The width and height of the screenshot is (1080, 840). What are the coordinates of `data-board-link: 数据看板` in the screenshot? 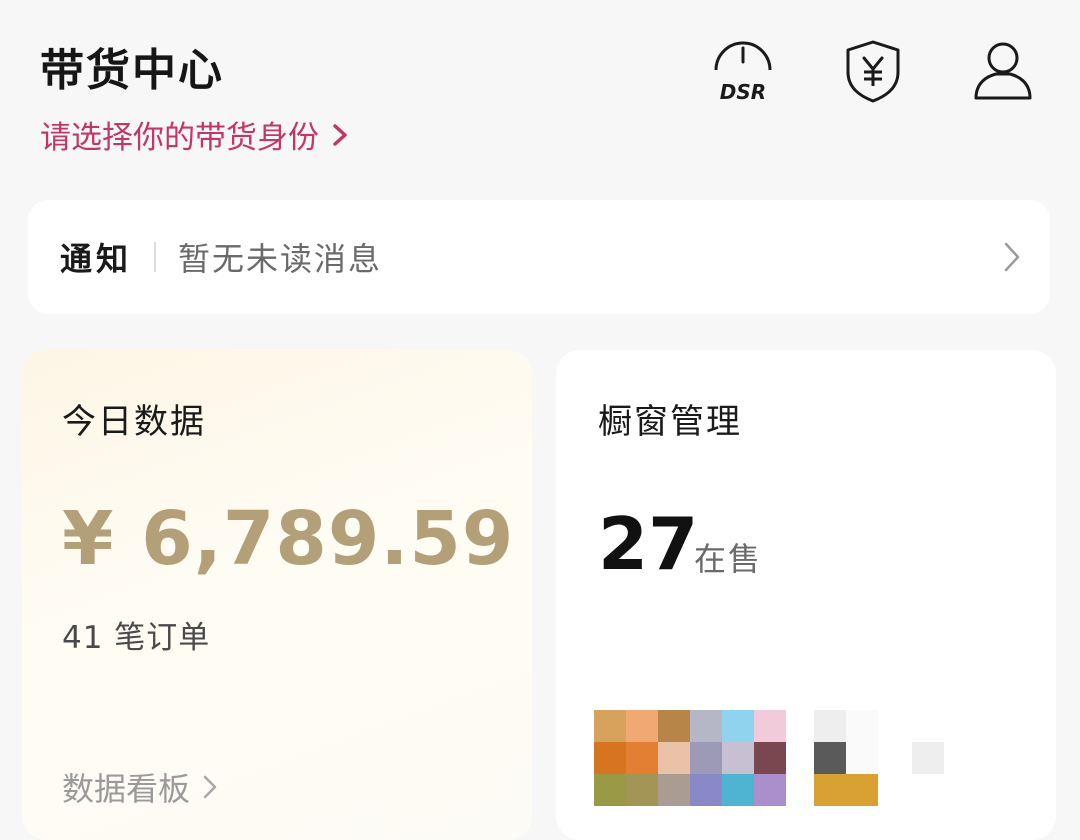 It's located at (140, 787).